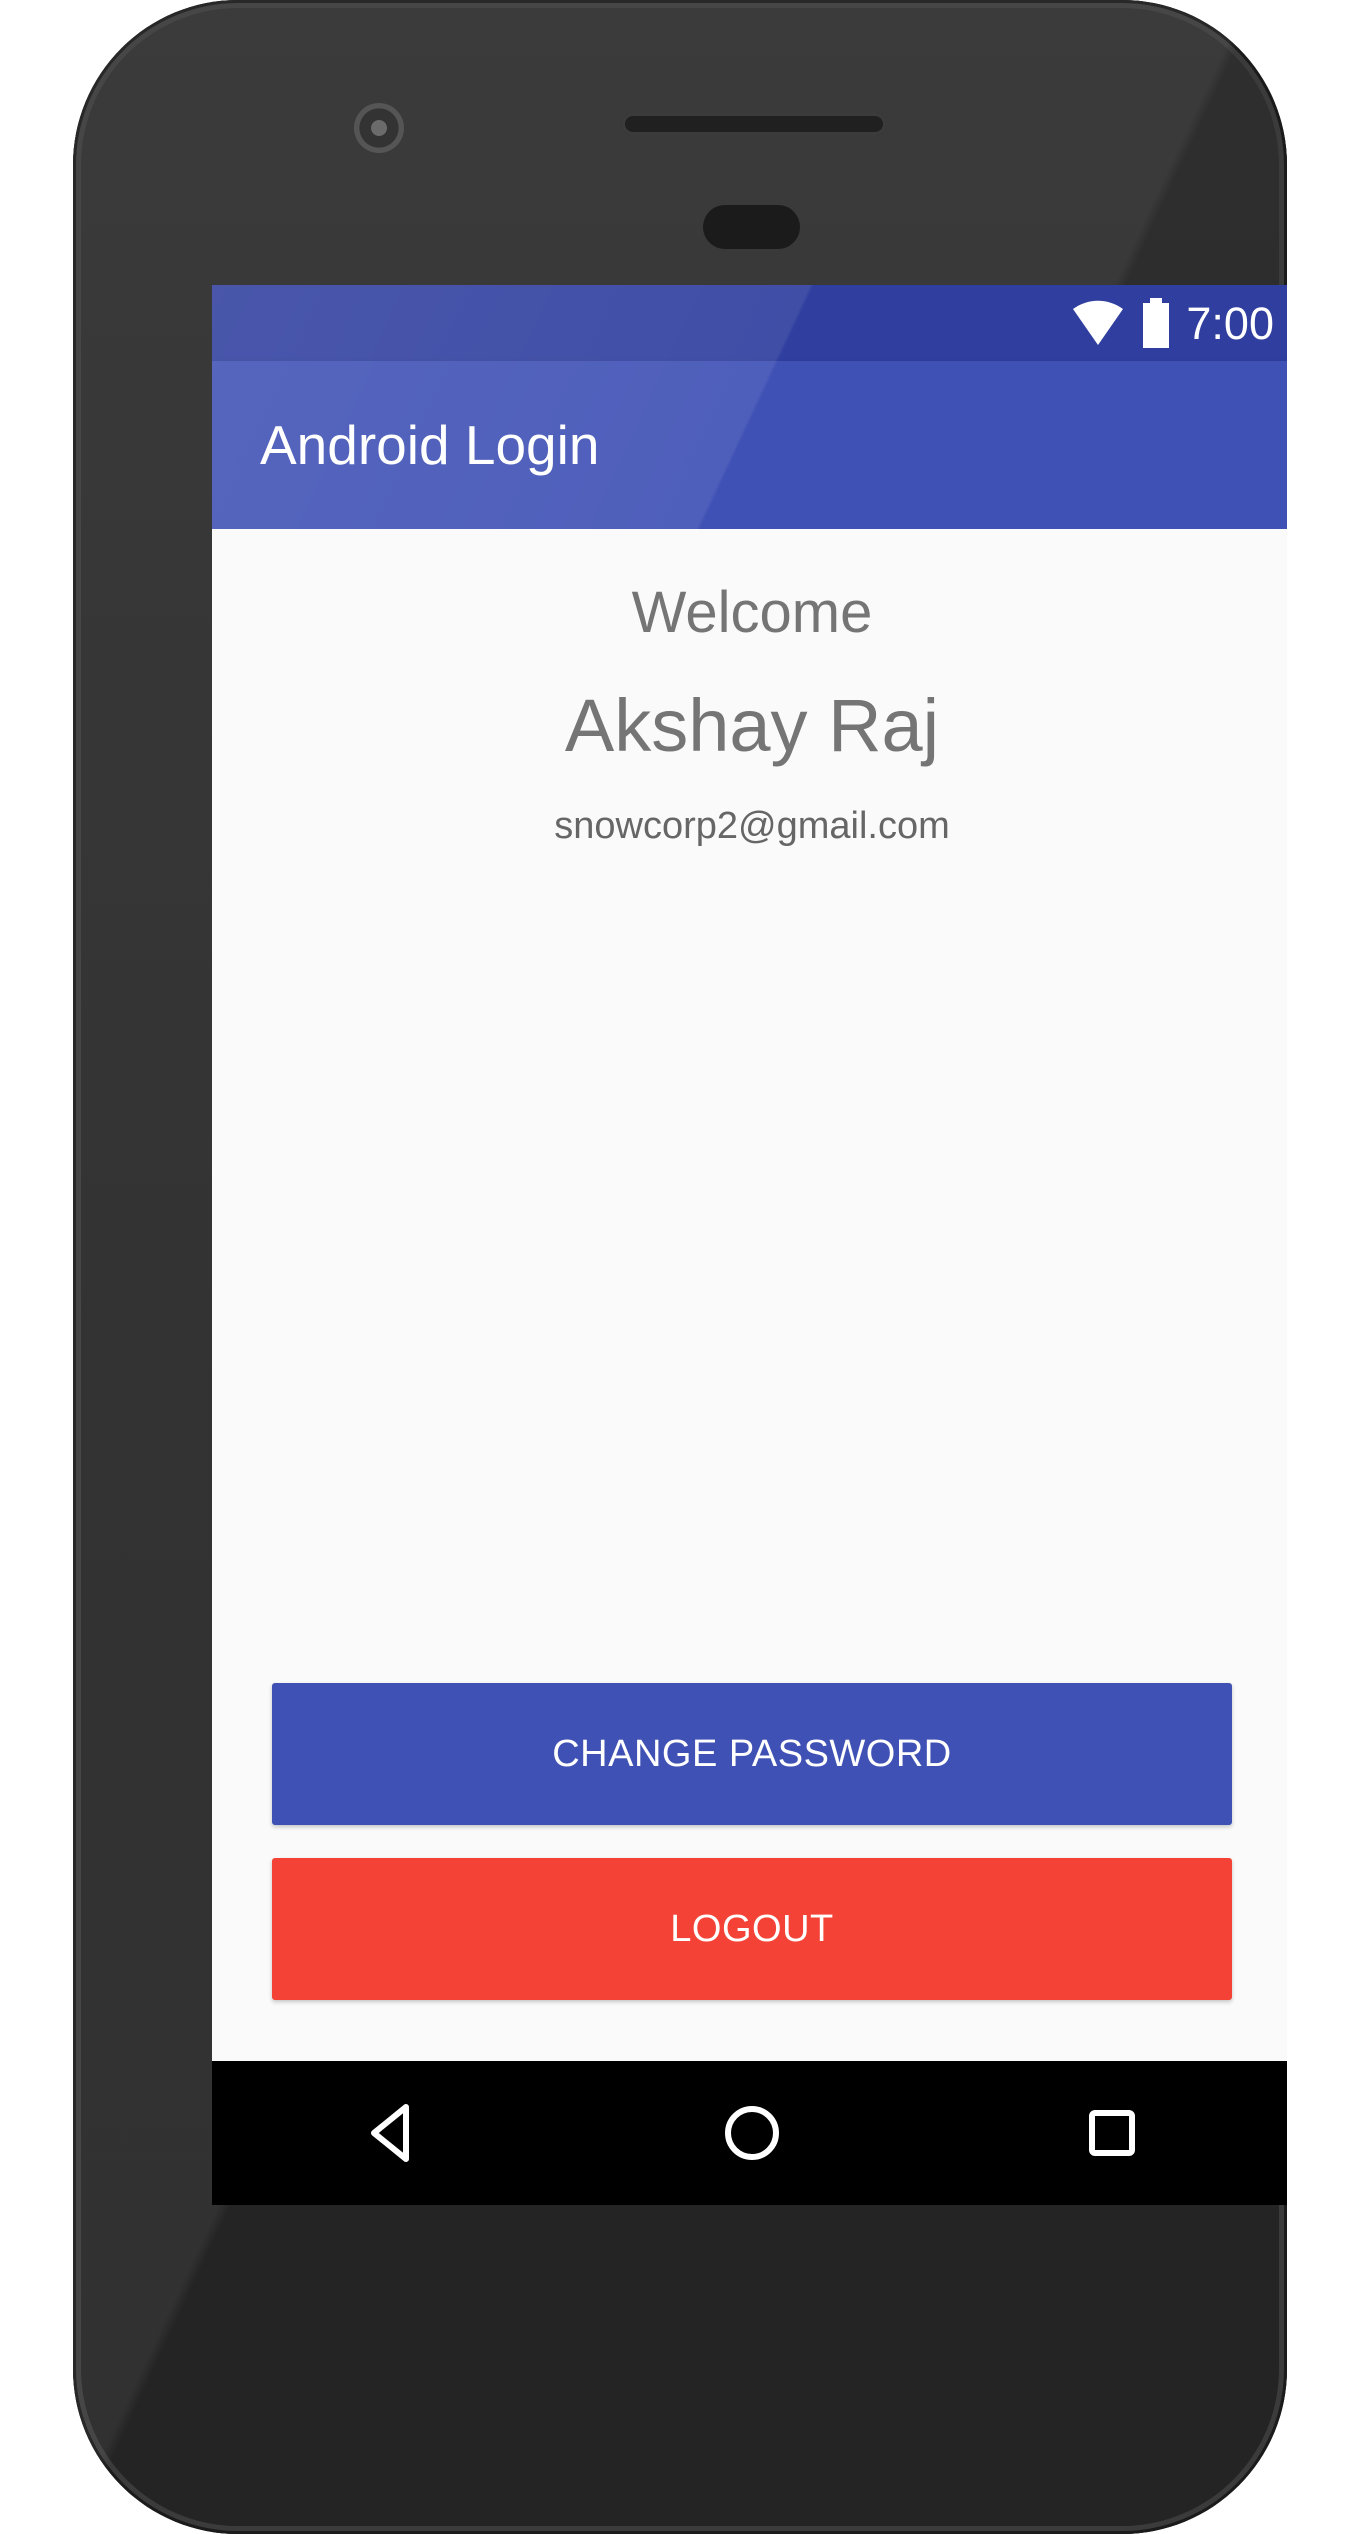 The width and height of the screenshot is (1370, 2534). Describe the element at coordinates (752, 1754) in the screenshot. I see `change-password-button: CHANGE PASSWORD` at that location.